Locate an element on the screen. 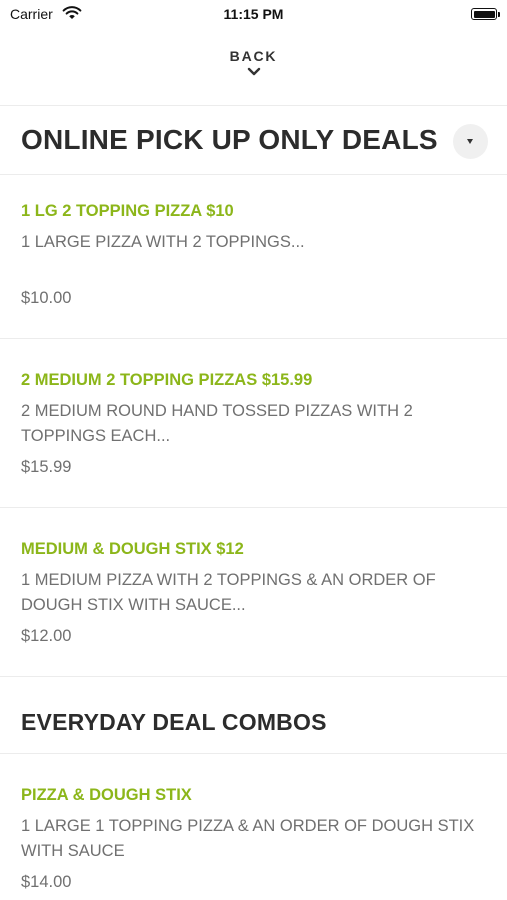 The width and height of the screenshot is (507, 900). back-button: BACK is located at coordinates (253, 62).